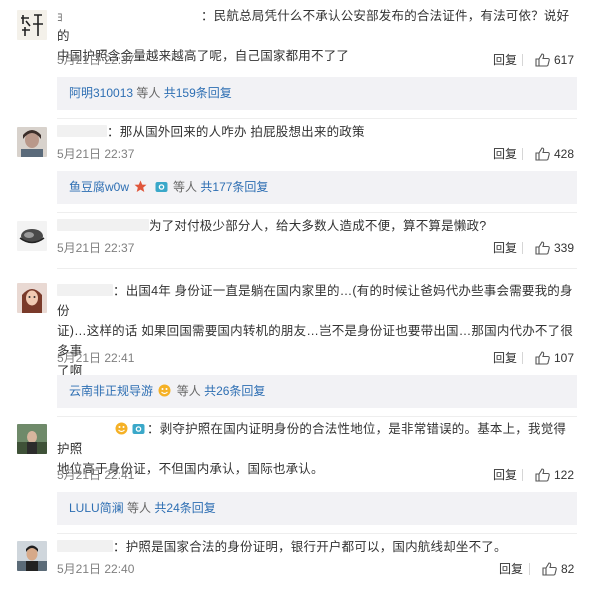 Image resolution: width=589 pixels, height=594 pixels. I want to click on like-count: 107, so click(564, 358).